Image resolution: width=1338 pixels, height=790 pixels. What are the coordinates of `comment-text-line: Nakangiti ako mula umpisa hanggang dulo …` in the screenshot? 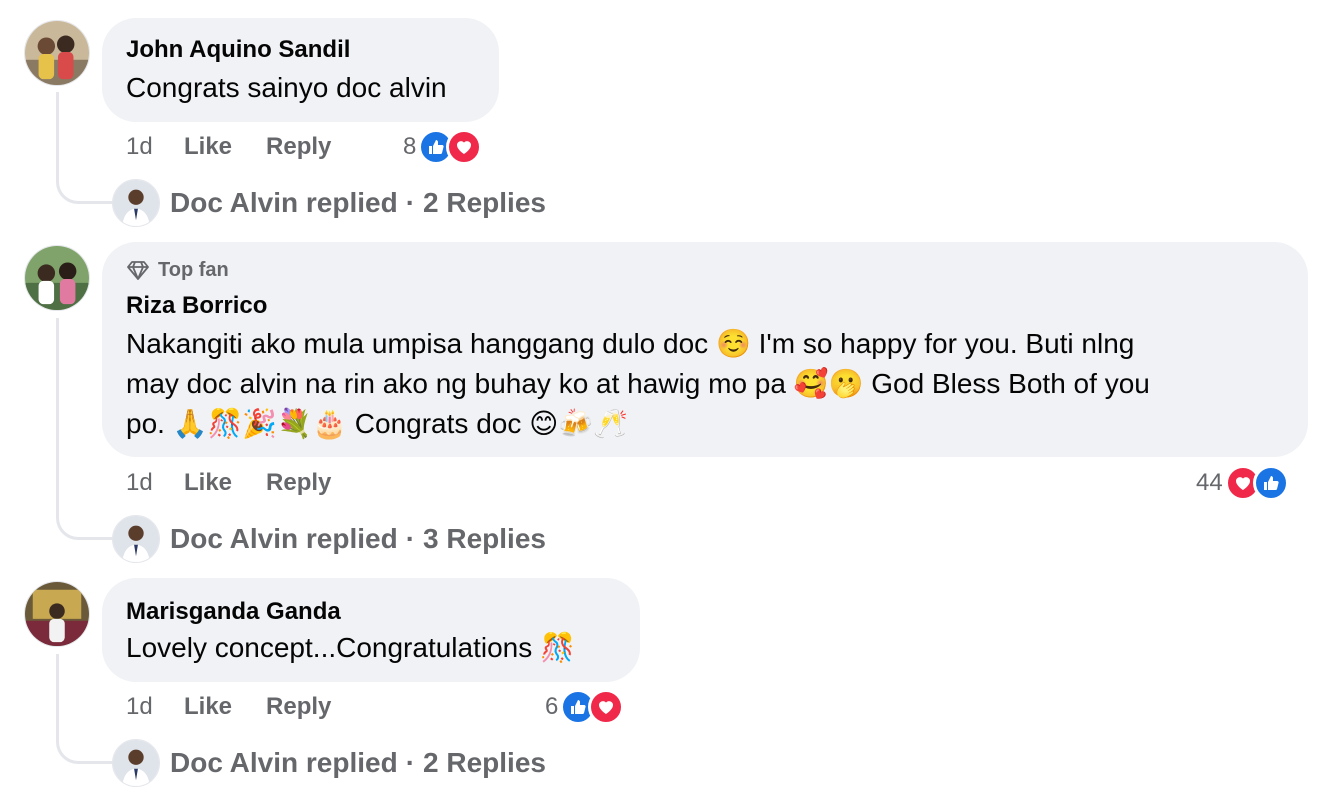 It's located at (630, 343).